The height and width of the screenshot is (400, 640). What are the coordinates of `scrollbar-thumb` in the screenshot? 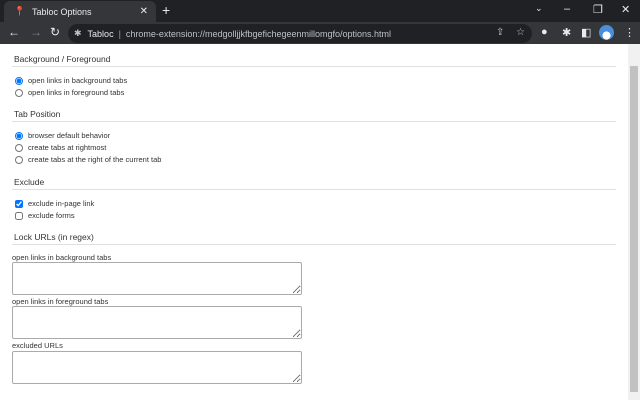 It's located at (634, 229).